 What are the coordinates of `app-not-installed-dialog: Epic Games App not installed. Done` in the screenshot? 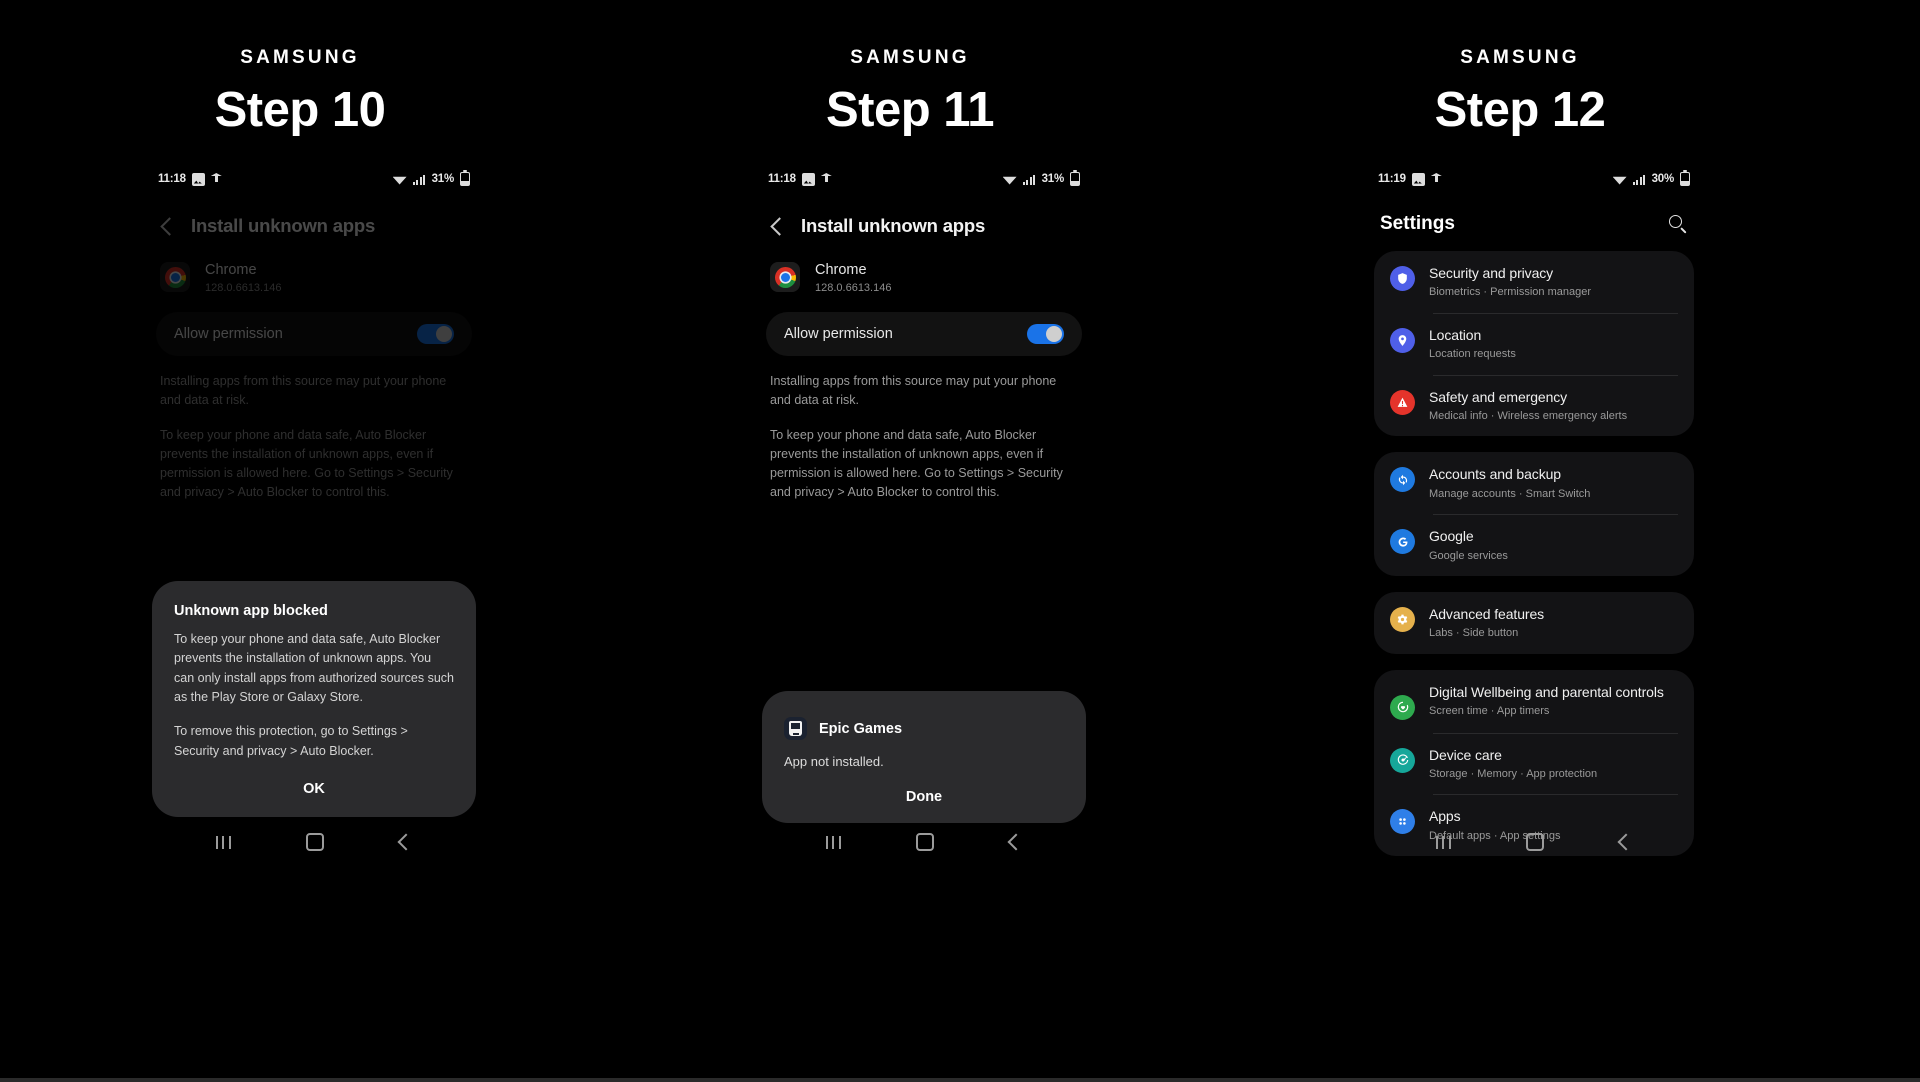 It's located at (924, 757).